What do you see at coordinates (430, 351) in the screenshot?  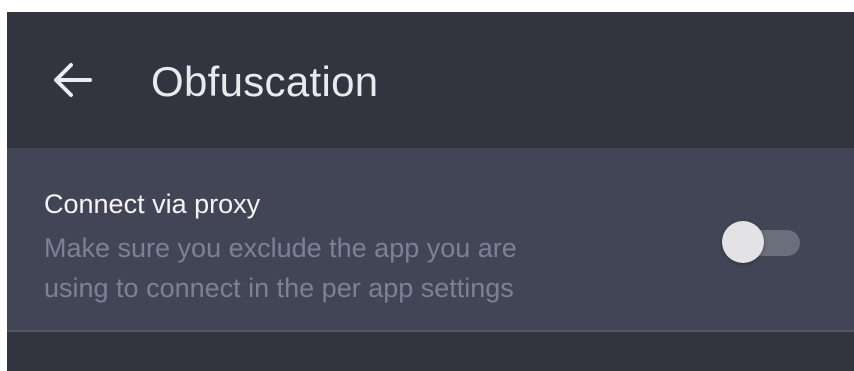 I see `lower-area` at bounding box center [430, 351].